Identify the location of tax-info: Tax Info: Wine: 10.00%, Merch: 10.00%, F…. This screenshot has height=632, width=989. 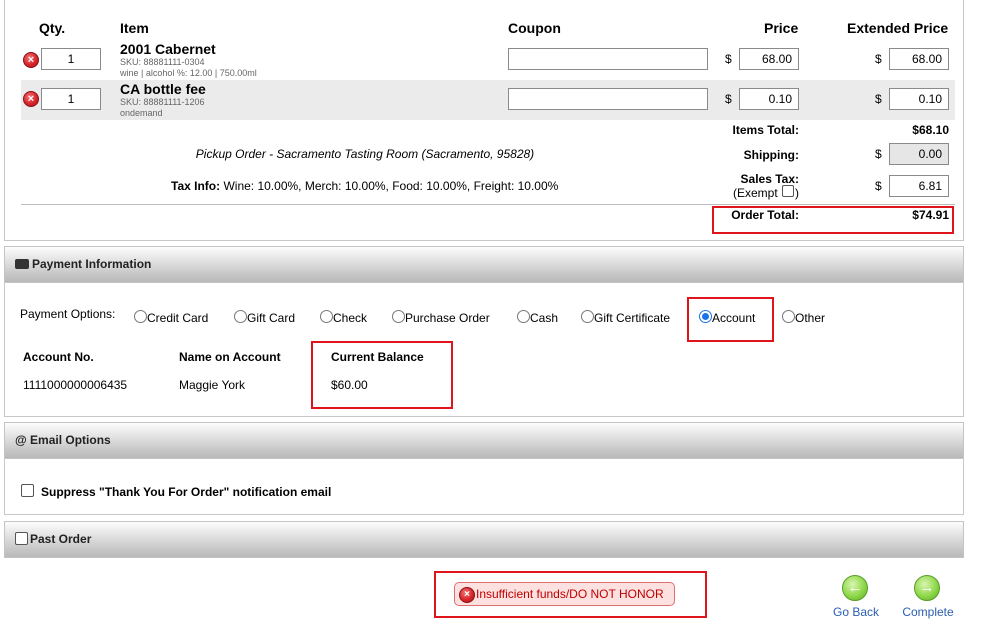
(364, 186).